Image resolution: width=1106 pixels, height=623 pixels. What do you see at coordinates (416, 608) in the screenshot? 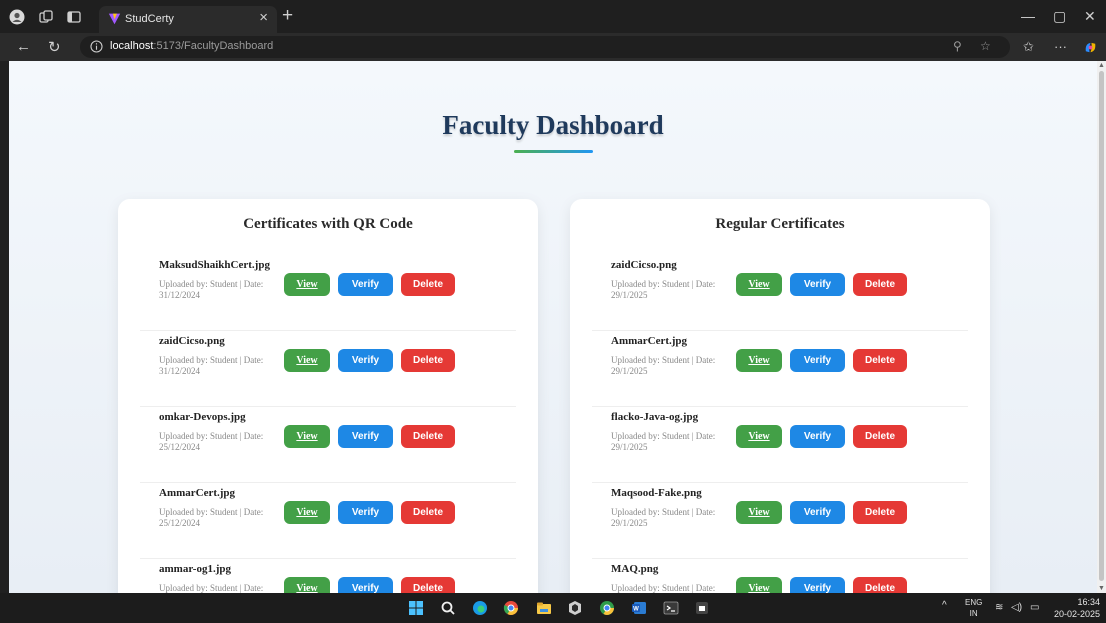
I see `windows-start-icon` at bounding box center [416, 608].